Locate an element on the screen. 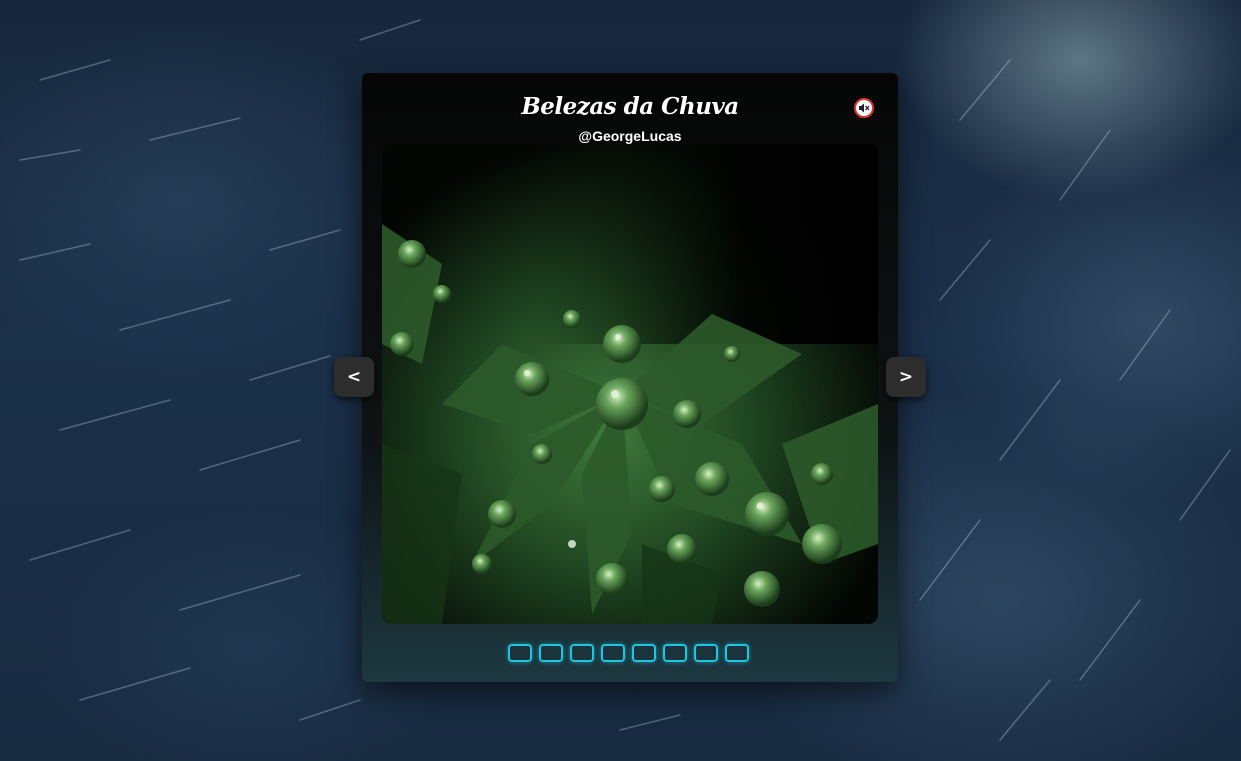 This screenshot has width=1241, height=761. mute-button is located at coordinates (864, 108).